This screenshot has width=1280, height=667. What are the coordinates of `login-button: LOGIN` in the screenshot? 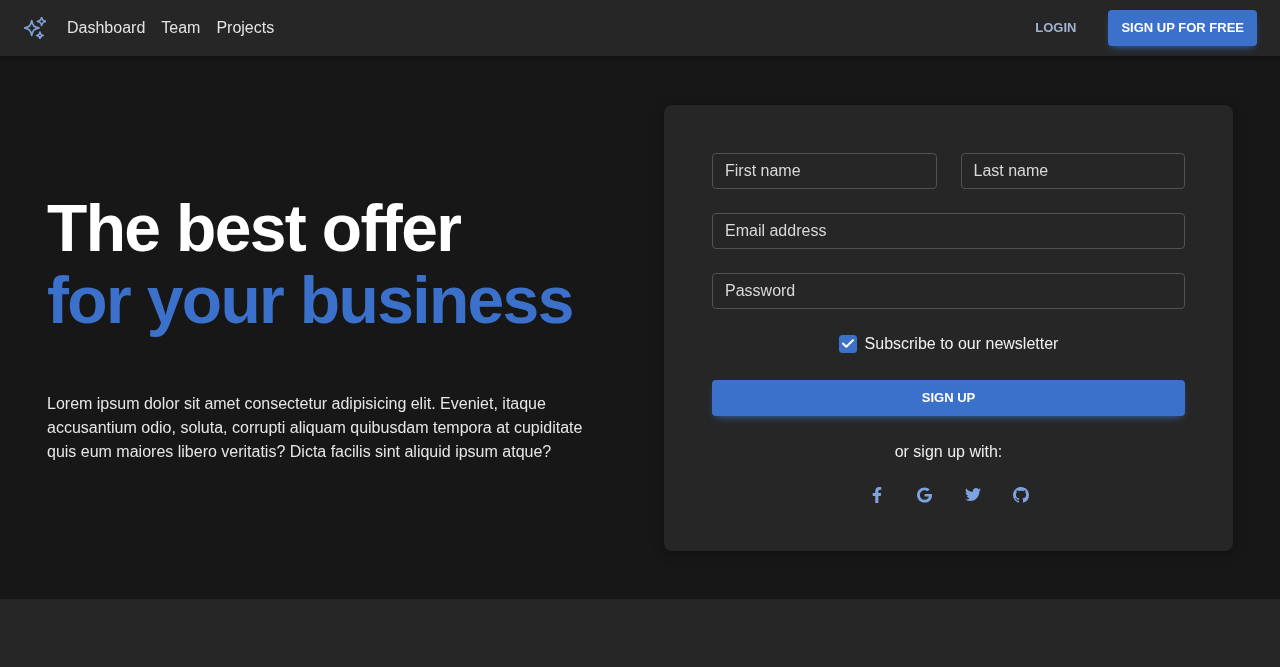 It's located at (1056, 28).